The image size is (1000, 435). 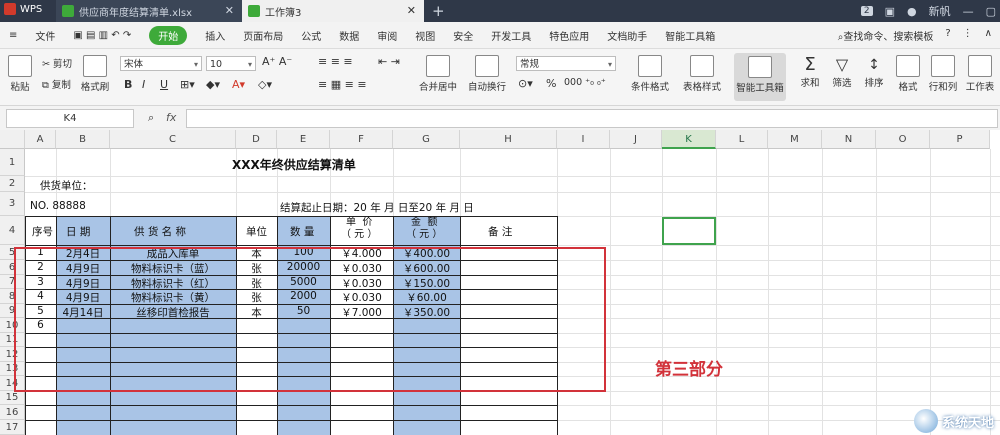 I want to click on header-name: 供 货 名 称, so click(x=160, y=231).